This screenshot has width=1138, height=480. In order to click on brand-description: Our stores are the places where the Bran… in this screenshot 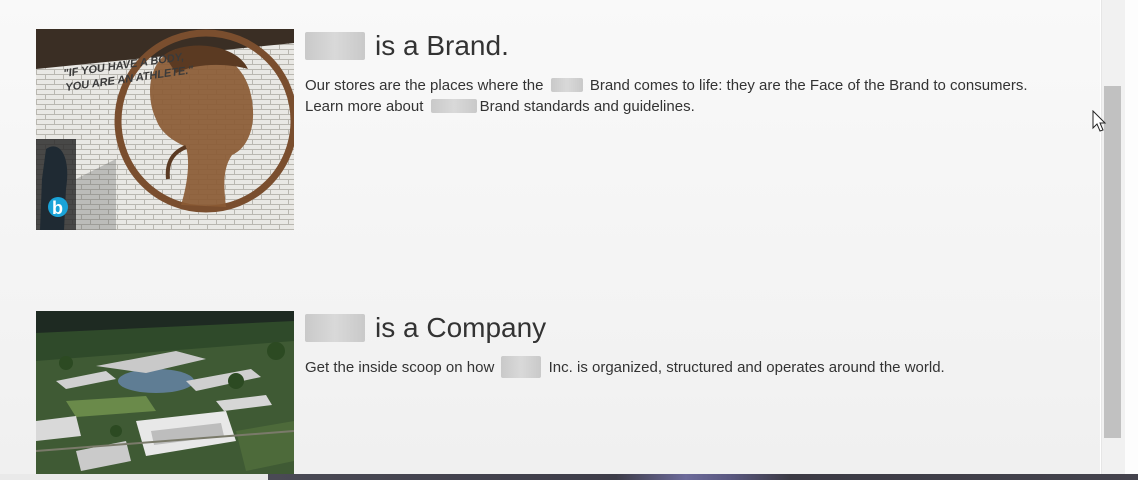, I will do `click(700, 96)`.